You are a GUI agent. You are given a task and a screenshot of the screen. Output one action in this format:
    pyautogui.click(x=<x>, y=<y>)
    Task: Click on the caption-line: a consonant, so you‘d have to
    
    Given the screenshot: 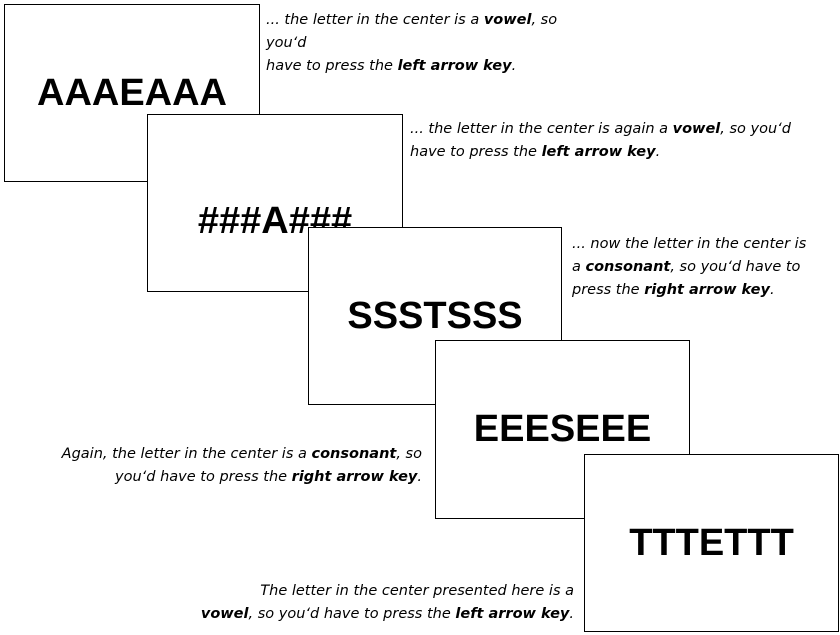 What is the action you would take?
    pyautogui.click(x=703, y=267)
    